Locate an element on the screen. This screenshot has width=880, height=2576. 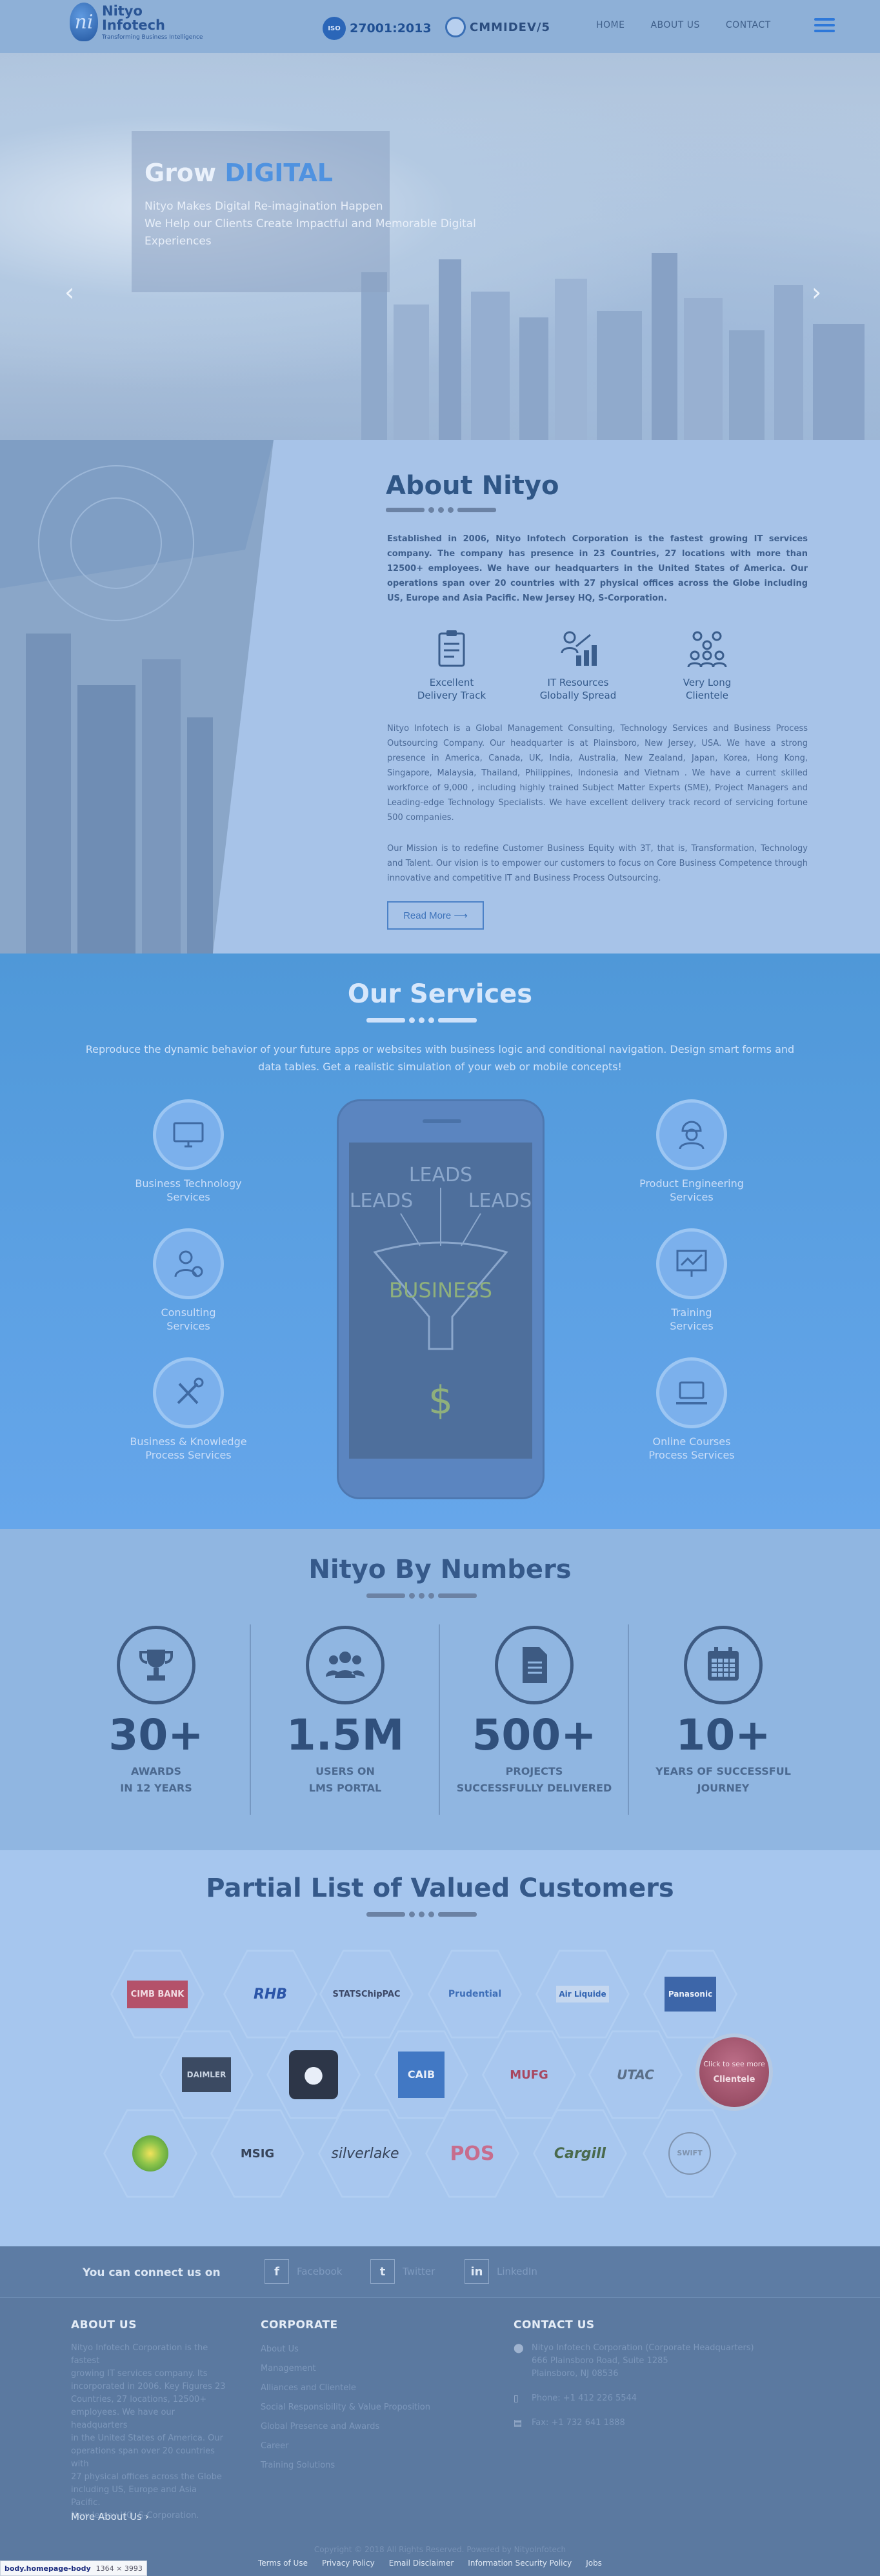
tools-icon is located at coordinates (188, 1392).